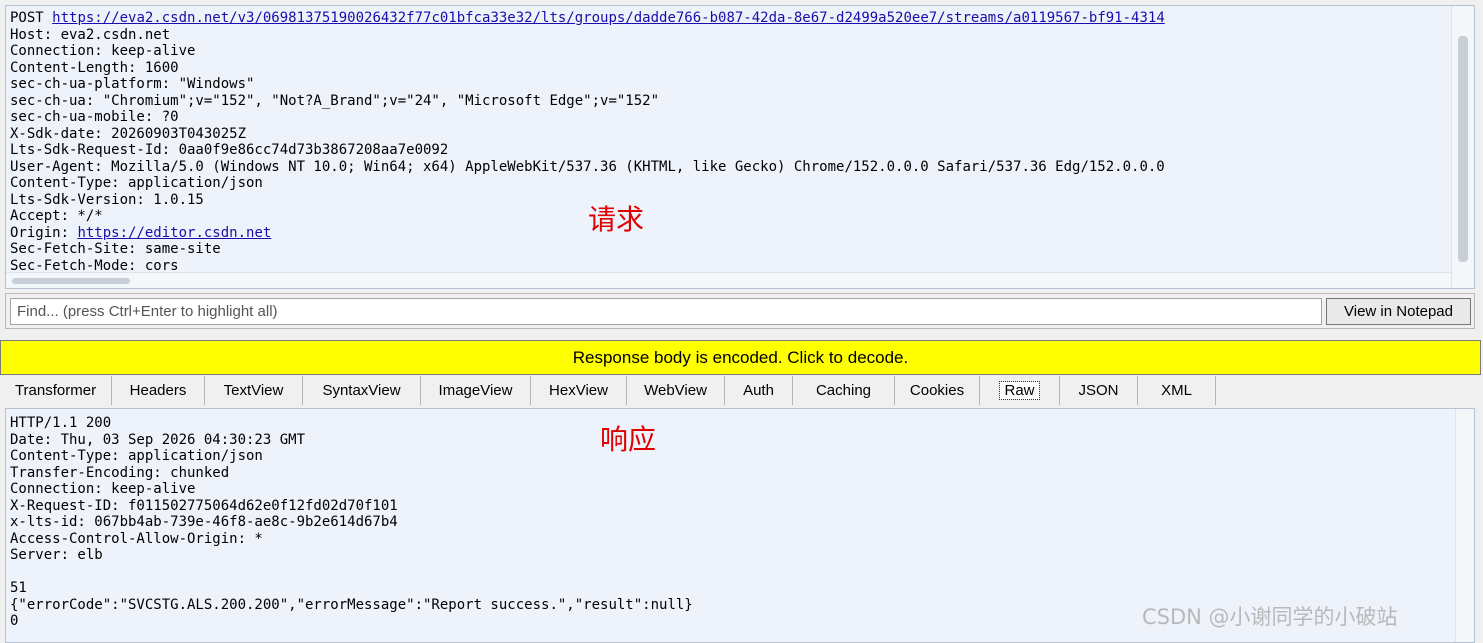  I want to click on tab-auth: Auth, so click(759, 390).